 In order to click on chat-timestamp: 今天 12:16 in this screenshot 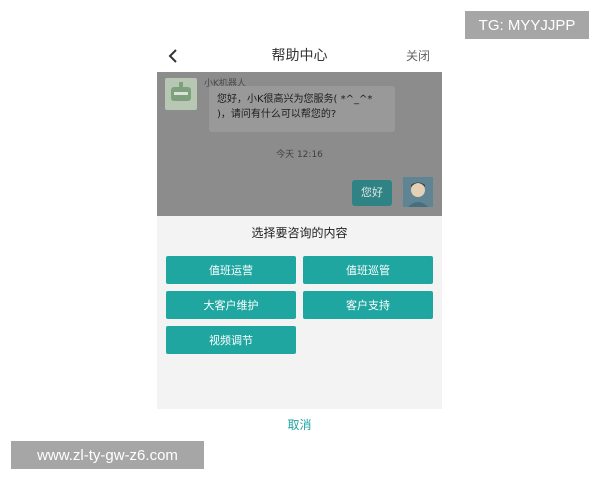, I will do `click(299, 155)`.